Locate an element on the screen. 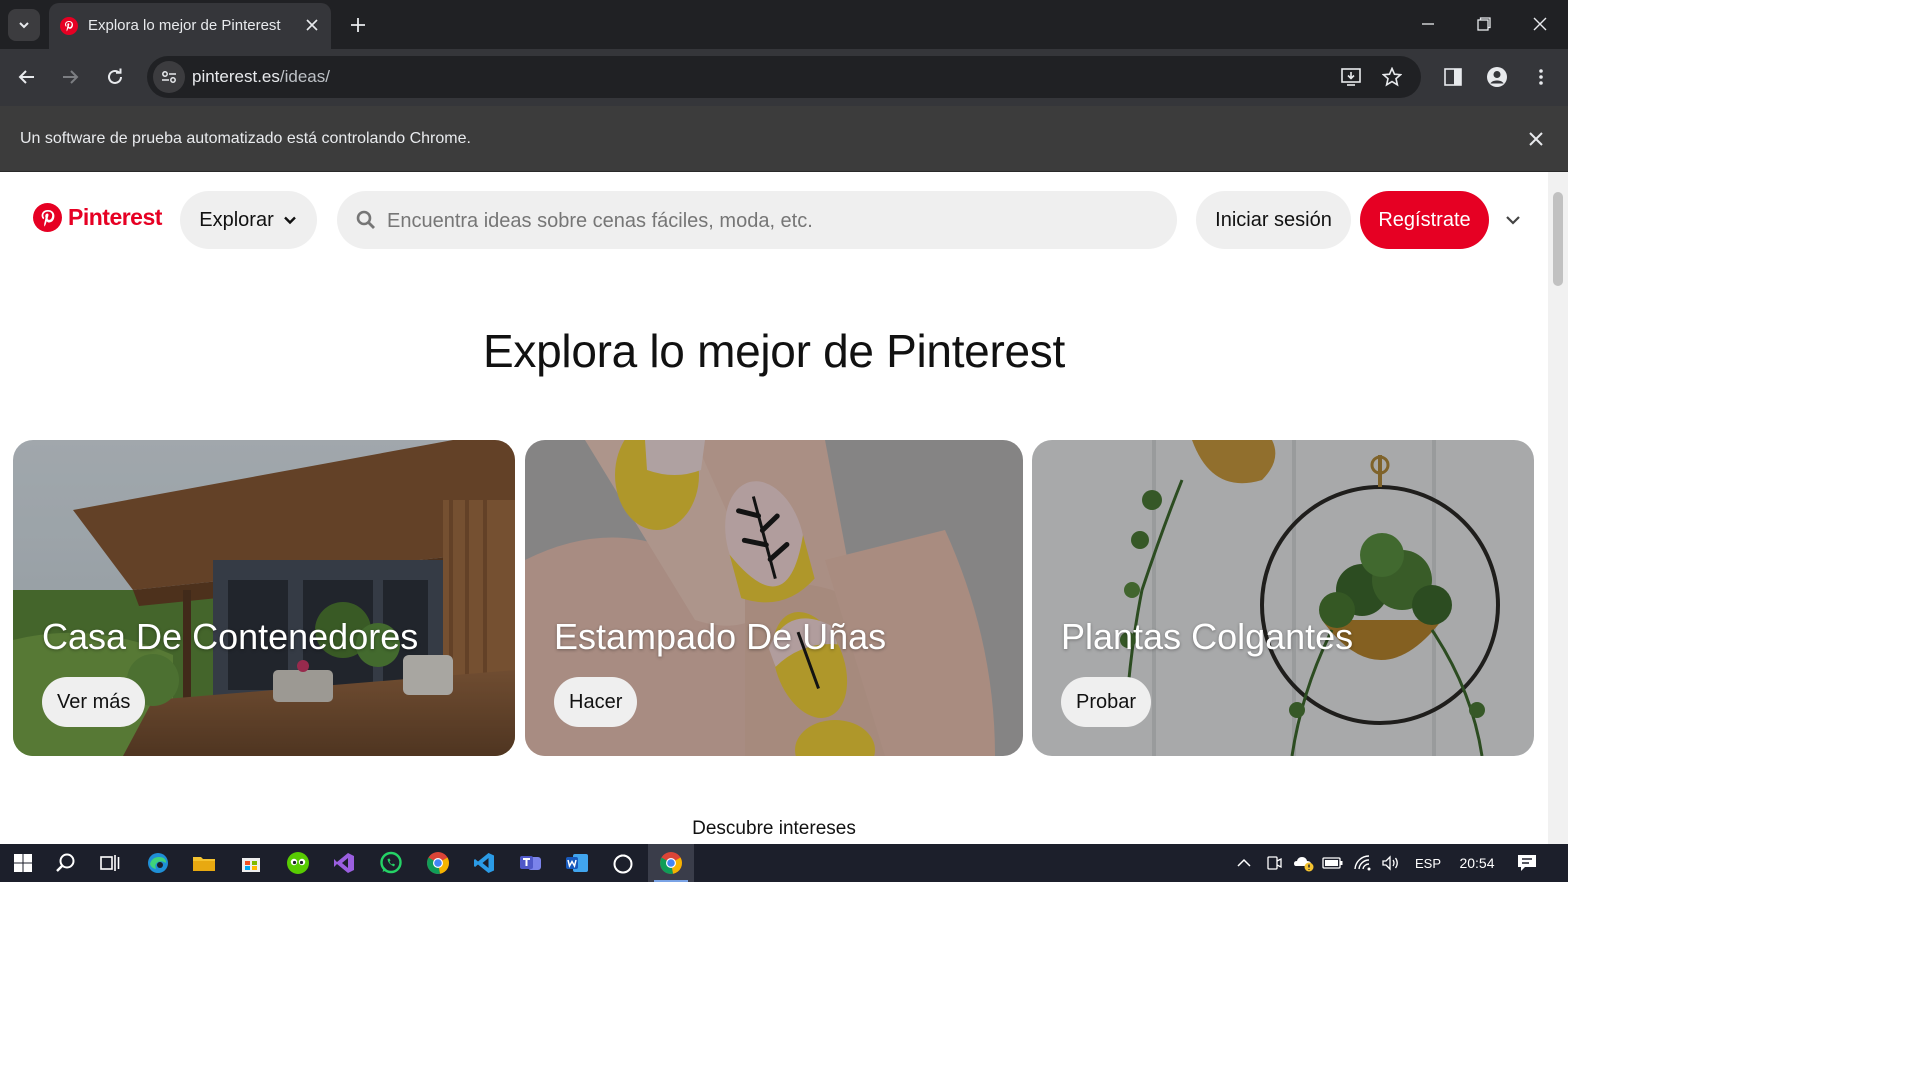 The image size is (1920, 1080). page-scrollbar is located at coordinates (1558, 508).